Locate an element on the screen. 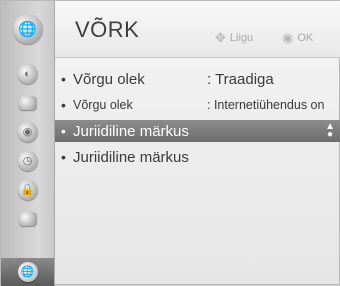 The image size is (340, 286). sidebar-header: 🌐 is located at coordinates (27, 29).